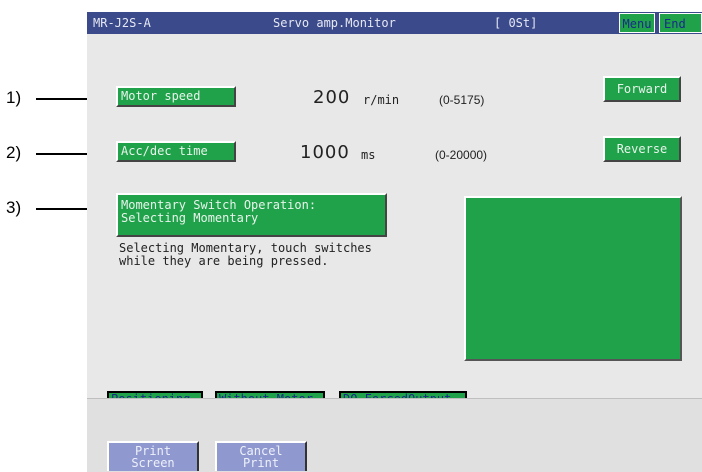  What do you see at coordinates (642, 149) in the screenshot?
I see `reverse-button: Reverse` at bounding box center [642, 149].